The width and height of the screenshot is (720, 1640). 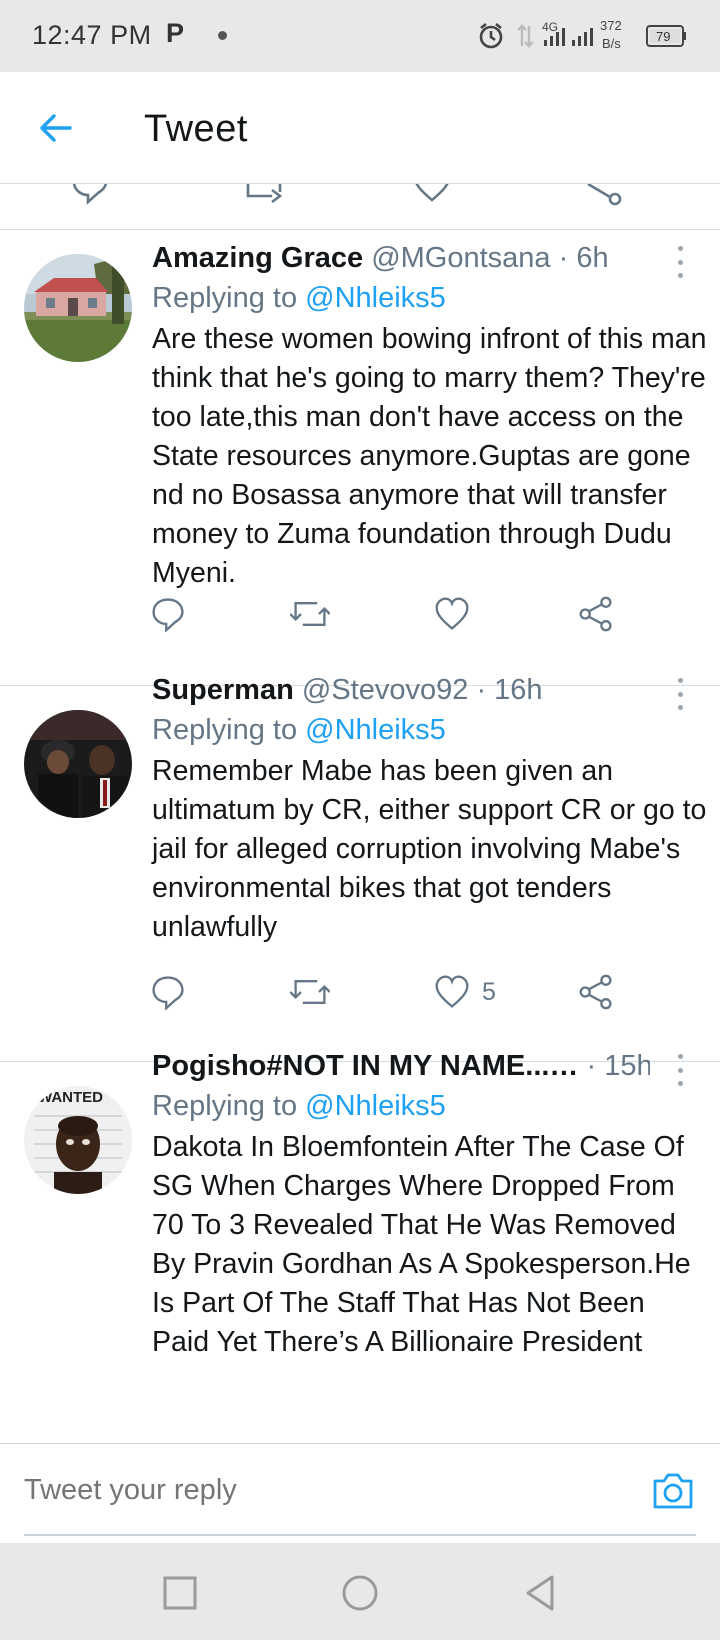 What do you see at coordinates (663, 36) in the screenshot?
I see `battery-level: 79` at bounding box center [663, 36].